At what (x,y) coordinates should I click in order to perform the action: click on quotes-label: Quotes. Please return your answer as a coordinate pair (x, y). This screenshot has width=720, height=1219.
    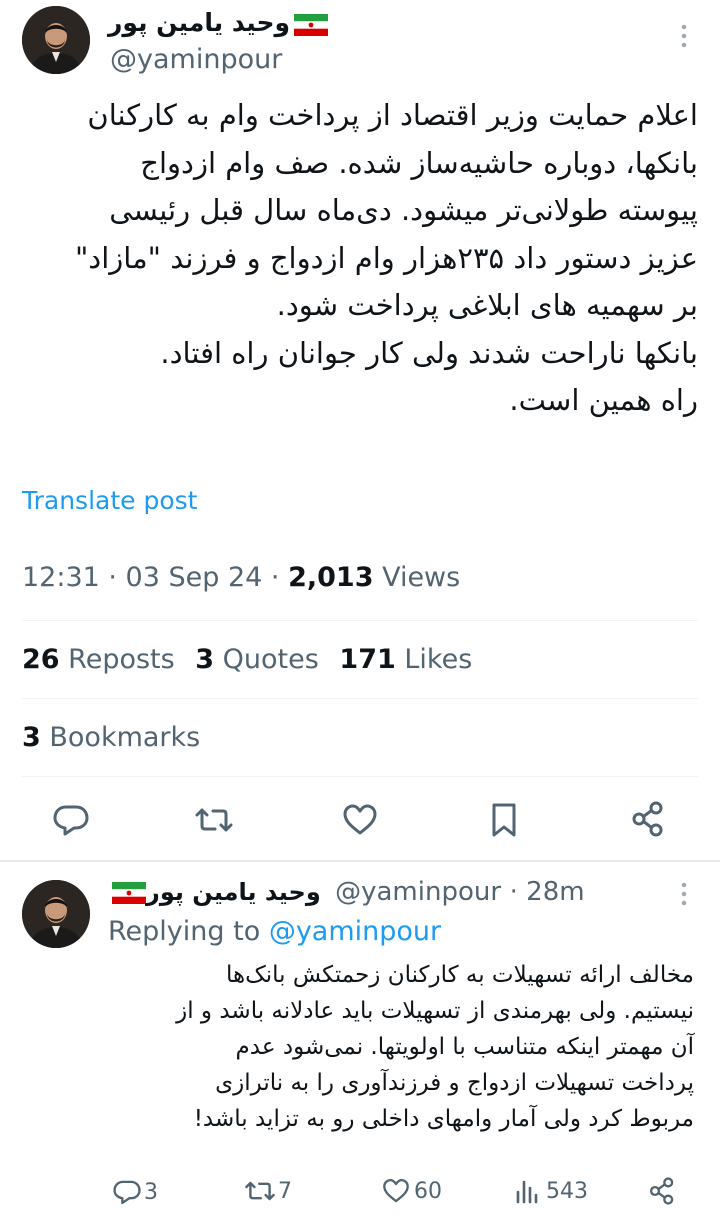
    Looking at the image, I should click on (266, 659).